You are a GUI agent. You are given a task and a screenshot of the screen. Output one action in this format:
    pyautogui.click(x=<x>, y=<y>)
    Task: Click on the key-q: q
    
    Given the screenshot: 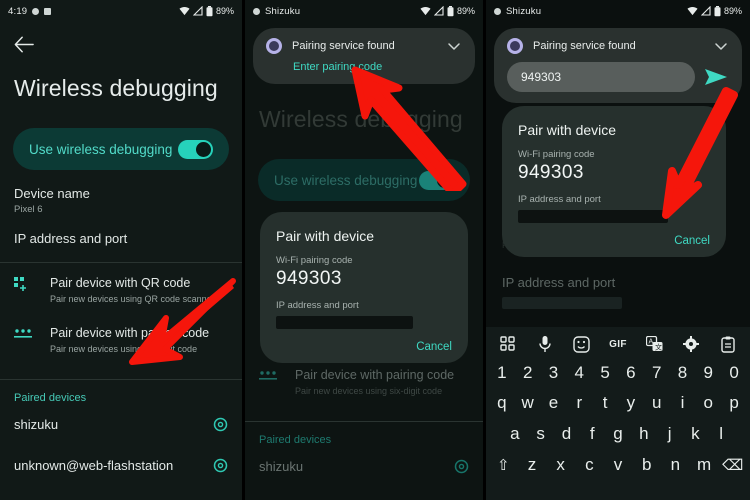 What is the action you would take?
    pyautogui.click(x=502, y=403)
    